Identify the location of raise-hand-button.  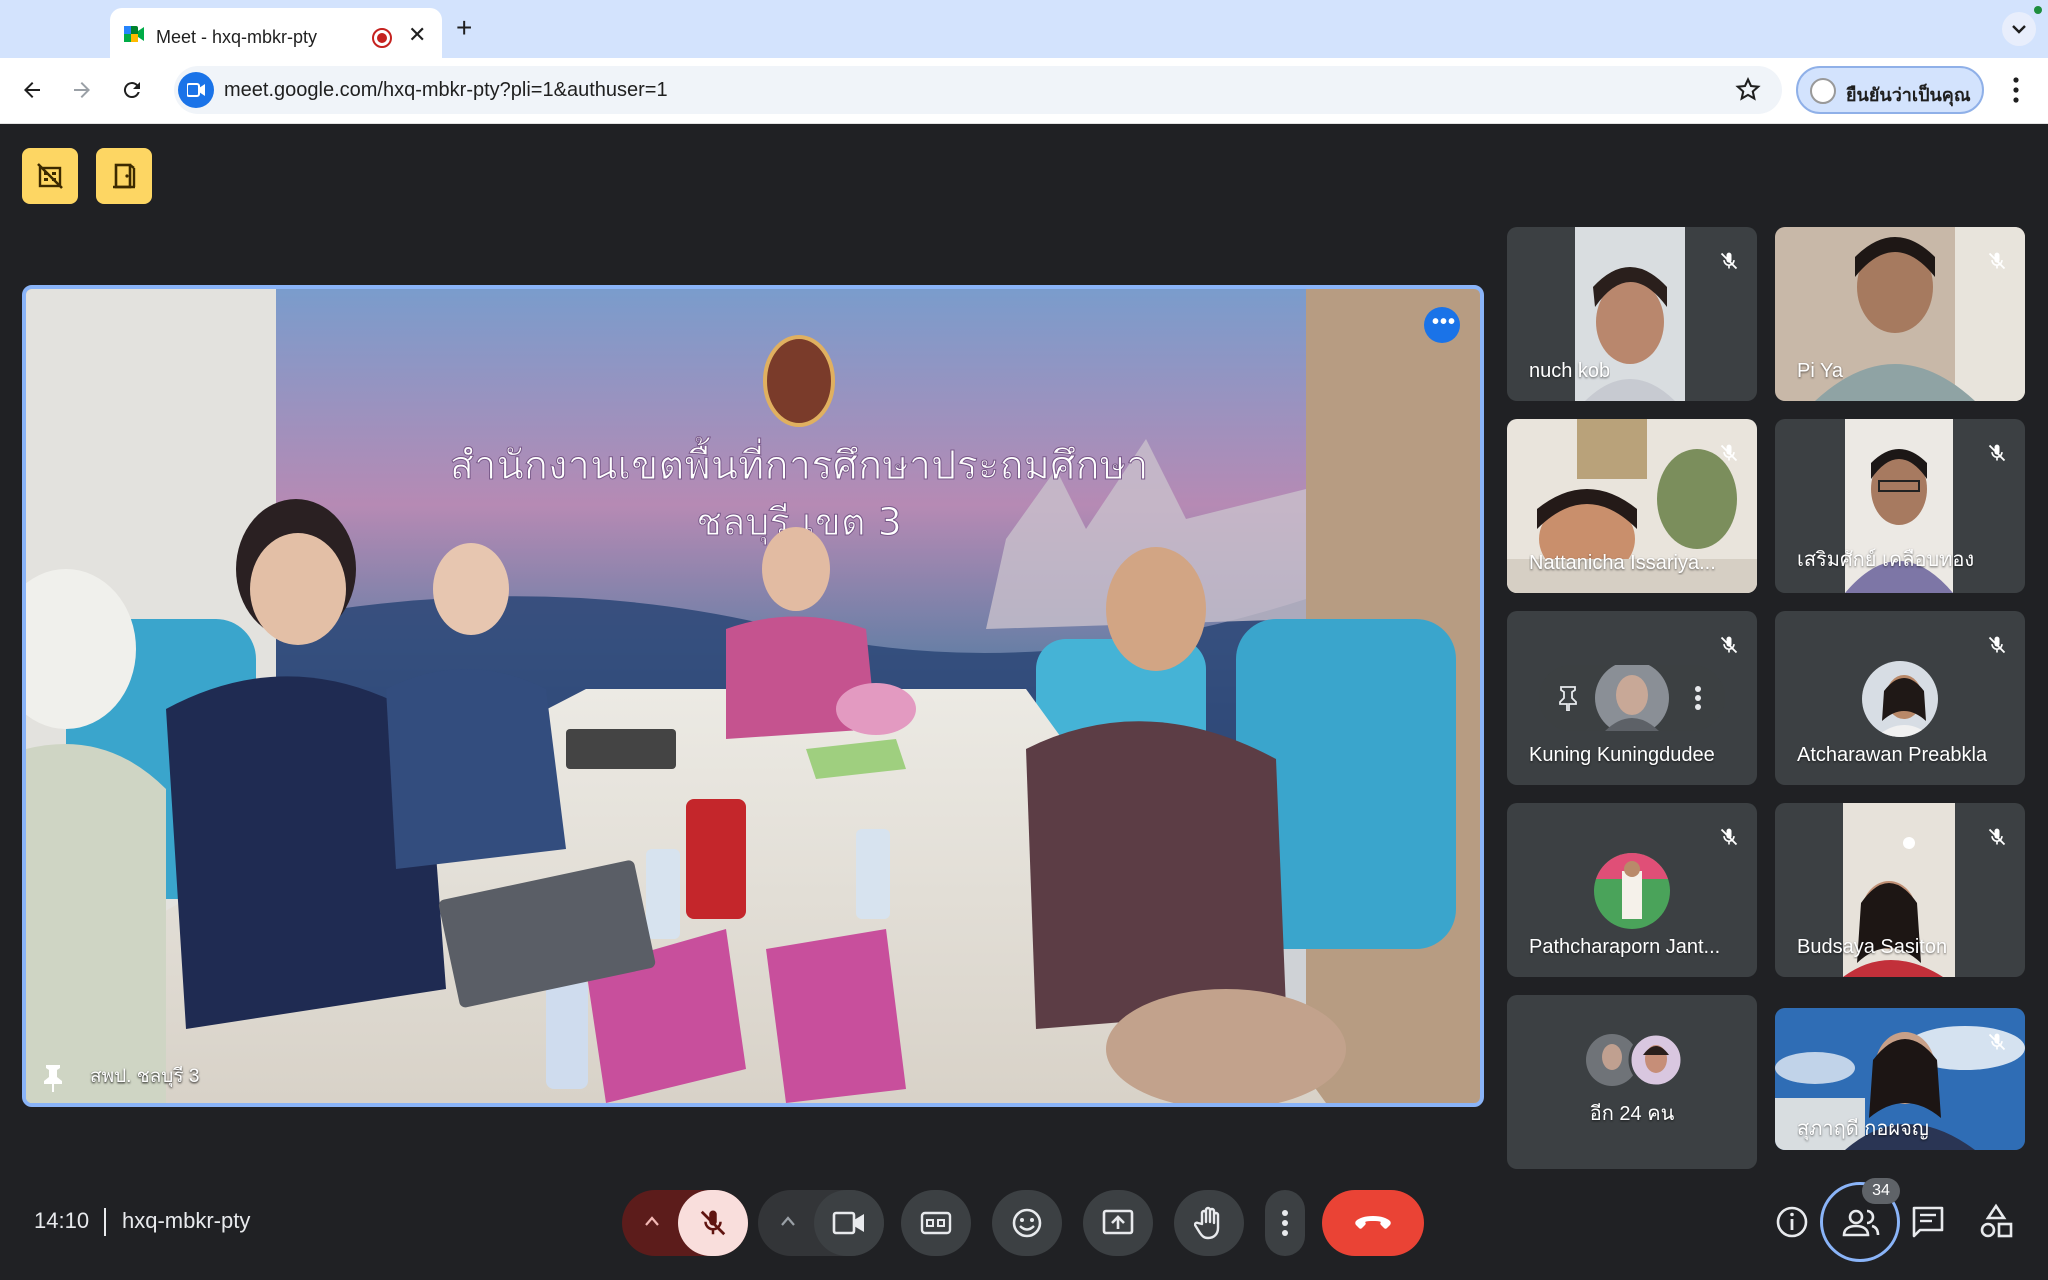
(1209, 1223).